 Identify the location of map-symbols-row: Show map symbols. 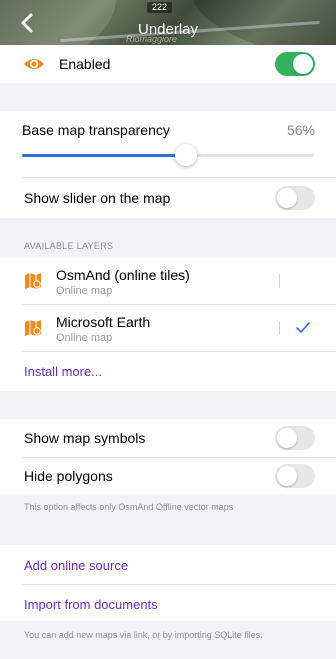
(168, 438).